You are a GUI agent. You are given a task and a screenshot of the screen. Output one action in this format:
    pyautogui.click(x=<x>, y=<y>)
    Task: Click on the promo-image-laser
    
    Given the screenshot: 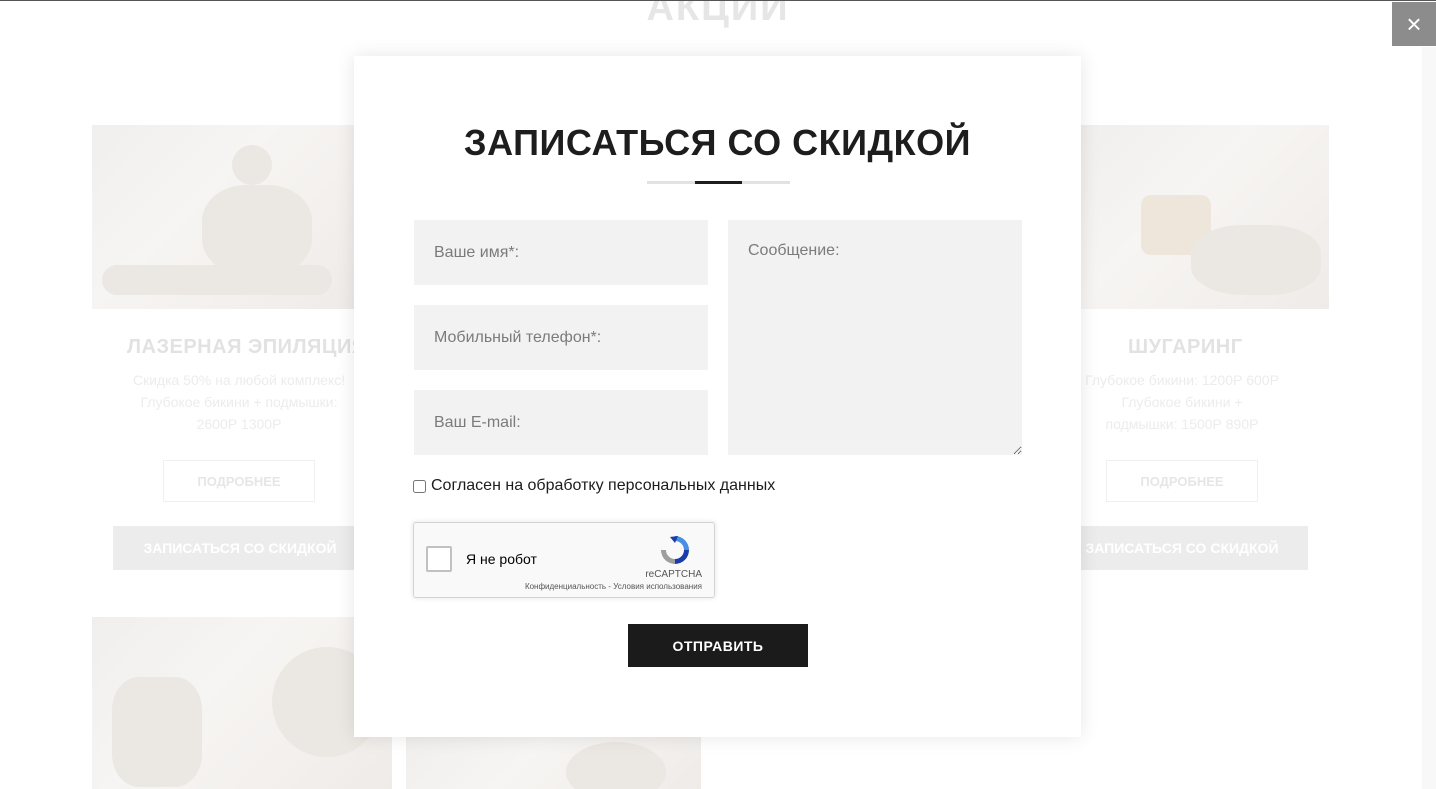 What is the action you would take?
    pyautogui.click(x=223, y=217)
    